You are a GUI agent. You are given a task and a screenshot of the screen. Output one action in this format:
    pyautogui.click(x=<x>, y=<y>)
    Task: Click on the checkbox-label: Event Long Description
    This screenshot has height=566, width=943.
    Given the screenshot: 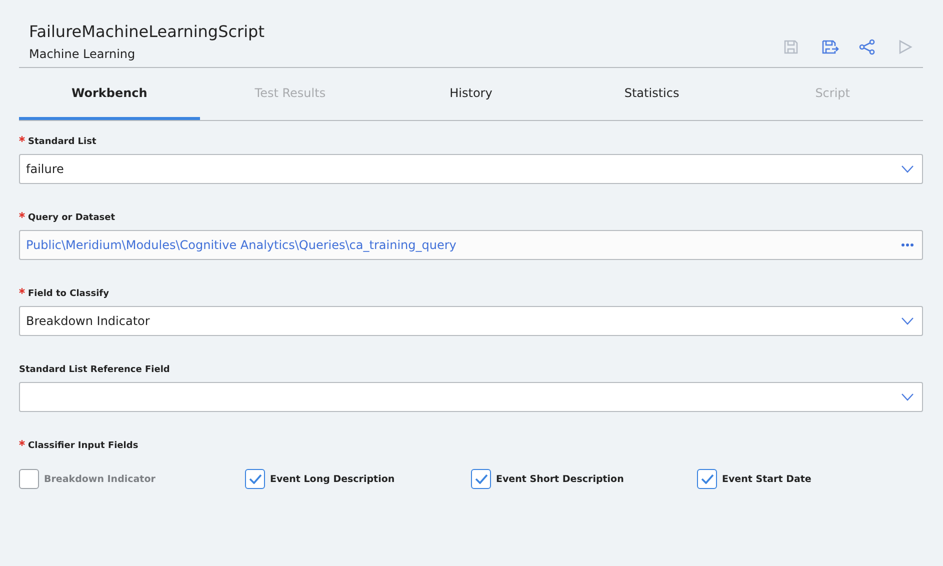 What is the action you would take?
    pyautogui.click(x=332, y=479)
    